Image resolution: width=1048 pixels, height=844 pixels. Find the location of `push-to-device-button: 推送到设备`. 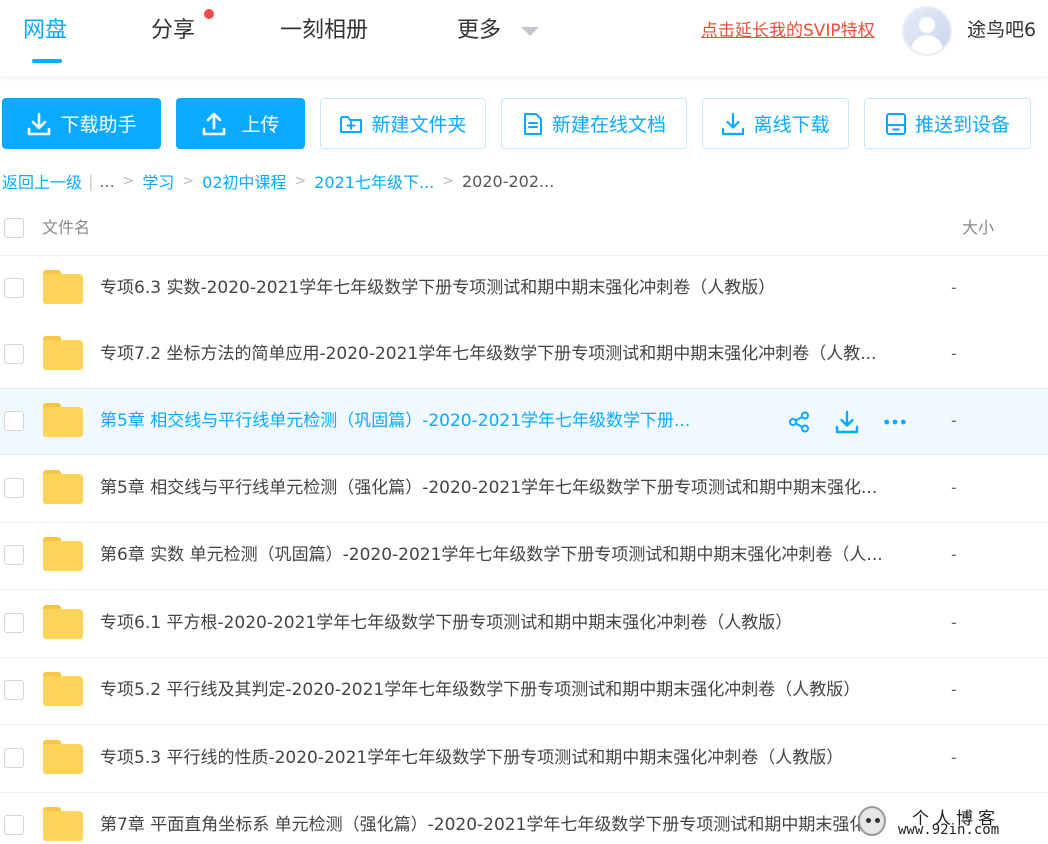

push-to-device-button: 推送到设备 is located at coordinates (947, 123).